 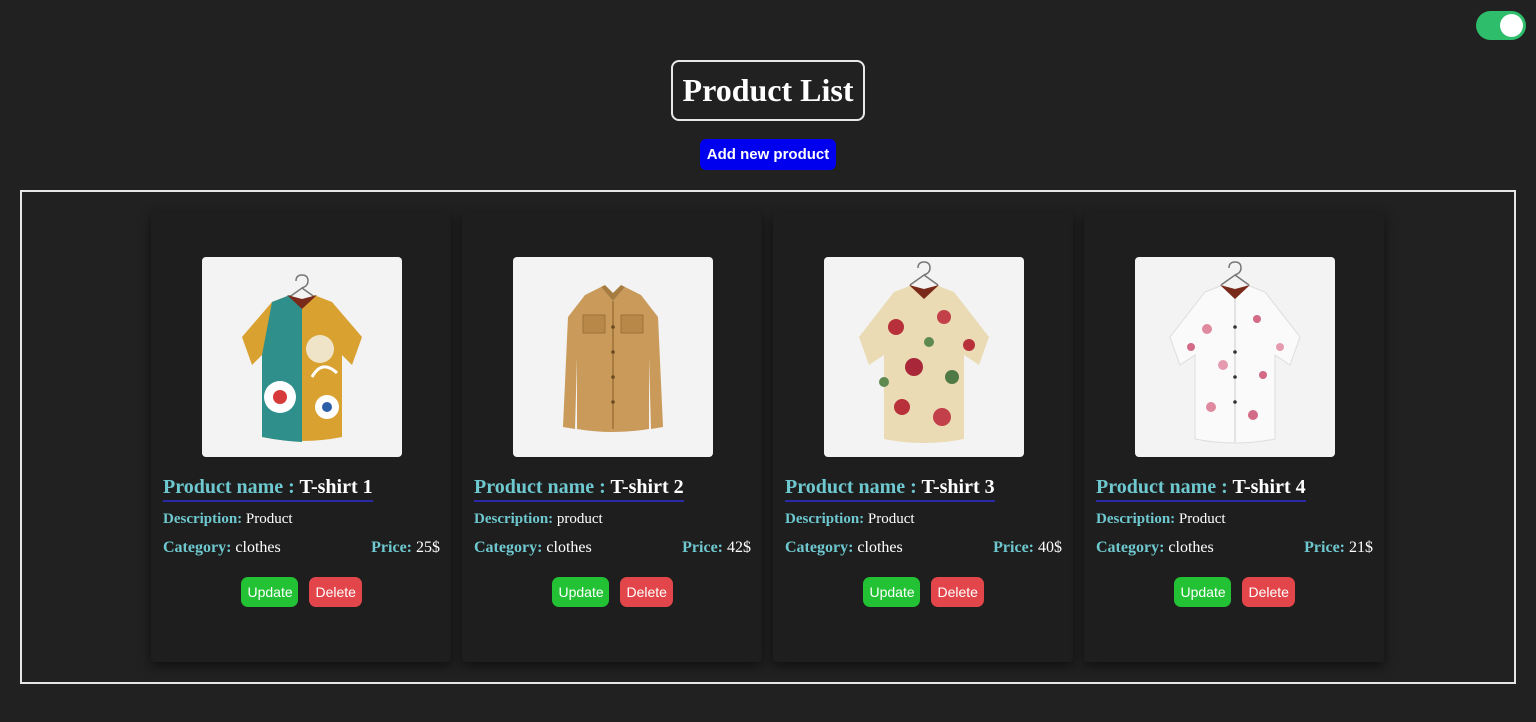 I want to click on product-price: Price: 42$, so click(x=716, y=547).